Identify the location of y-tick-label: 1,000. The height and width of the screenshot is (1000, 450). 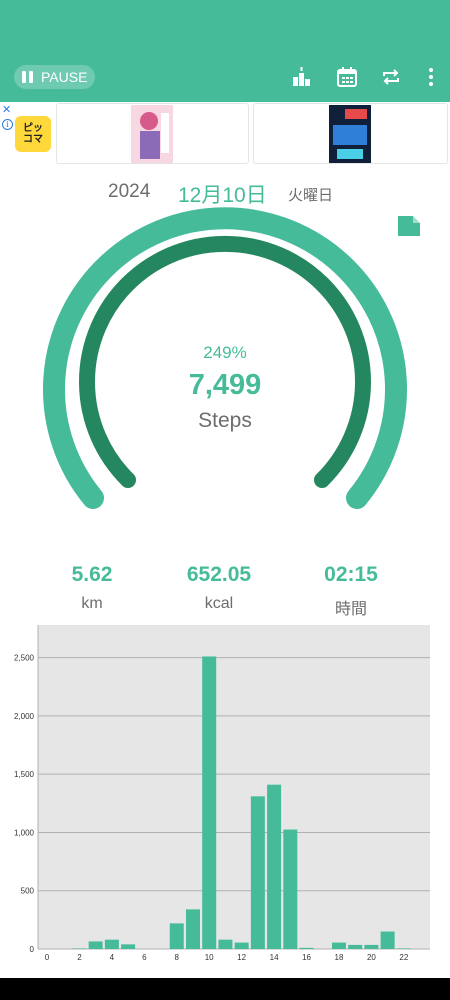
(24, 832).